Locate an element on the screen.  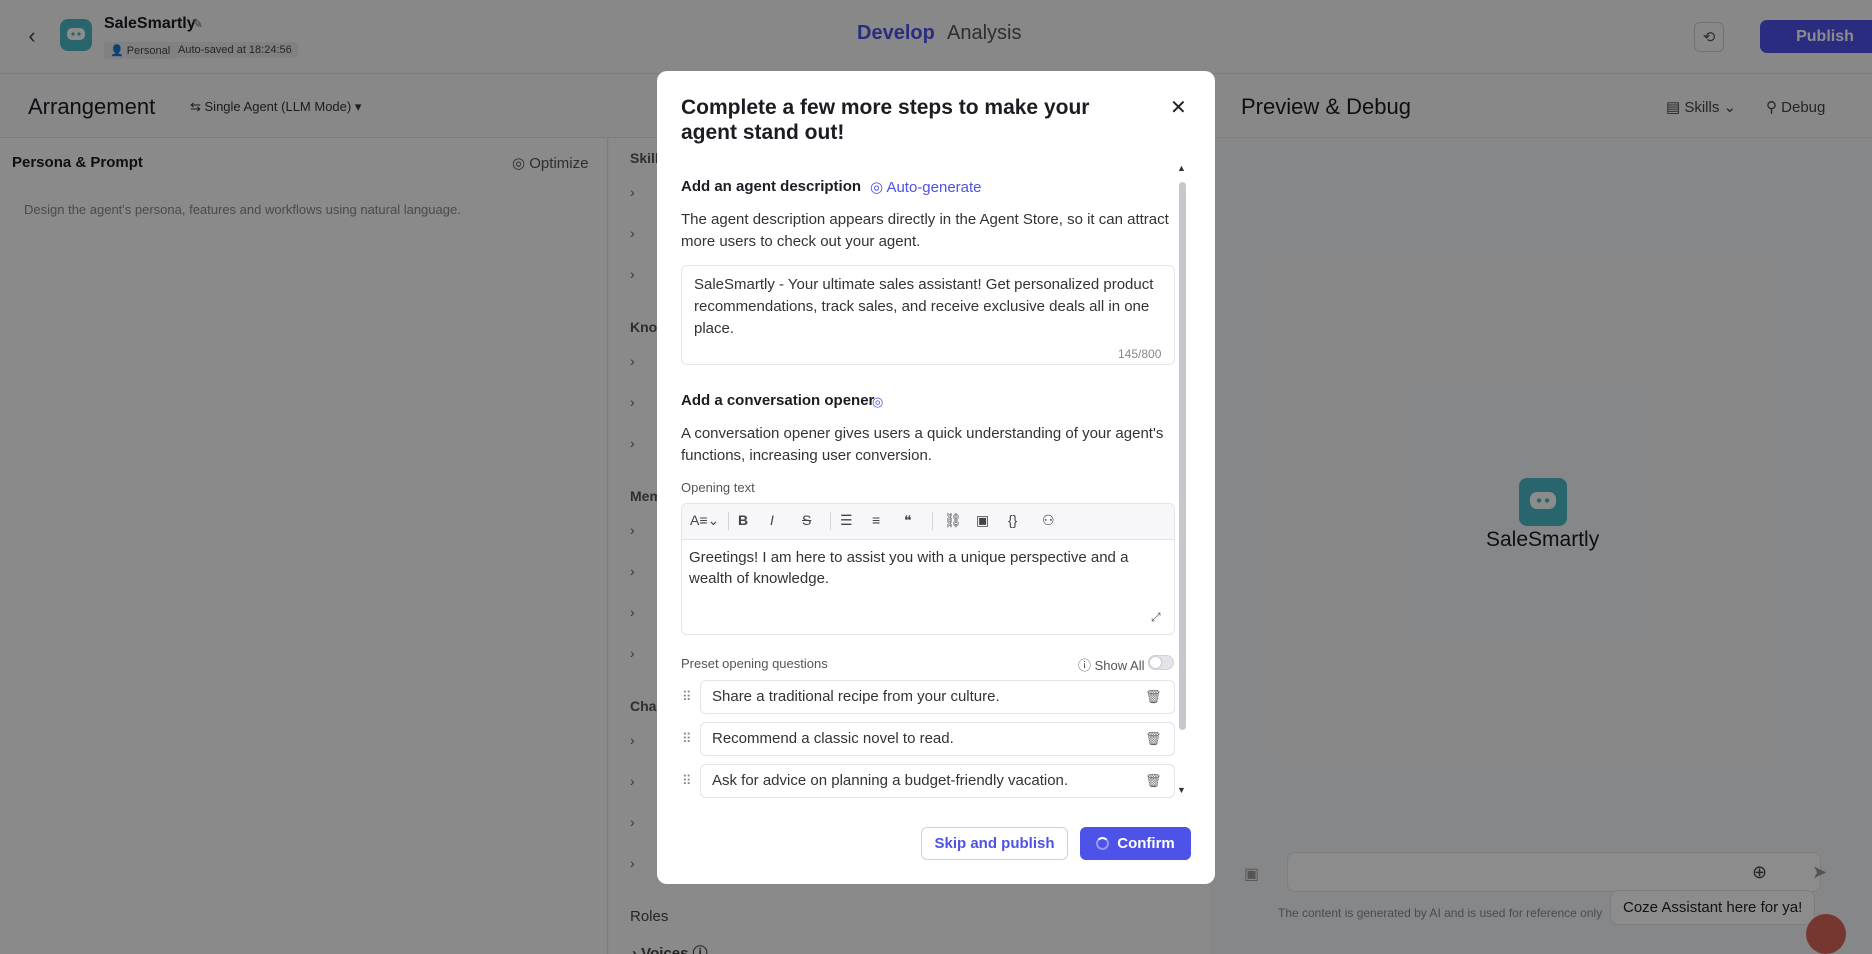
description-char-count: 145/800 is located at coordinates (1140, 354).